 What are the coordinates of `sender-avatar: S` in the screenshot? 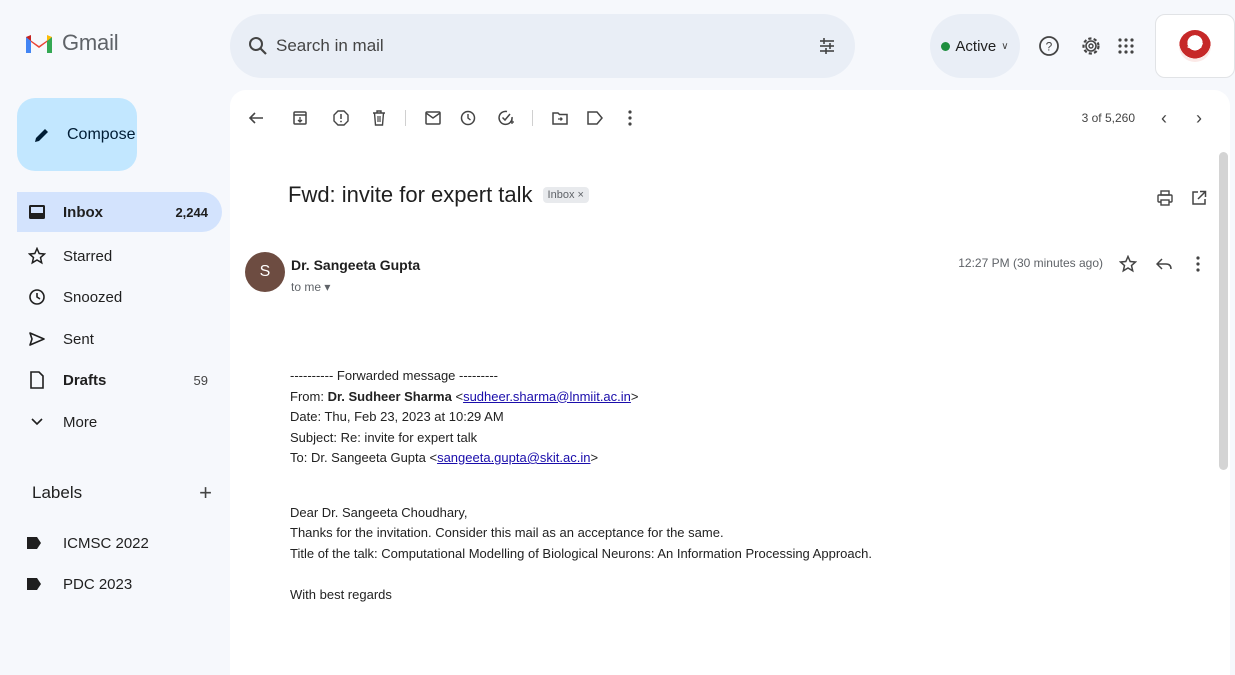 It's located at (265, 272).